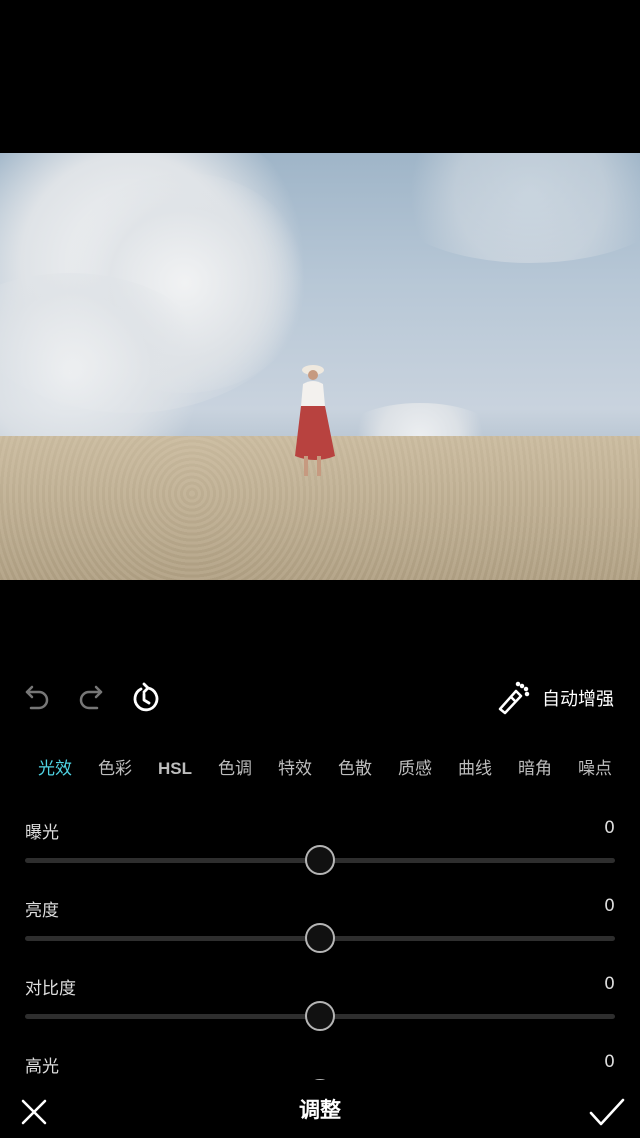 This screenshot has height=1138, width=640. I want to click on undo-icon, so click(37, 697).